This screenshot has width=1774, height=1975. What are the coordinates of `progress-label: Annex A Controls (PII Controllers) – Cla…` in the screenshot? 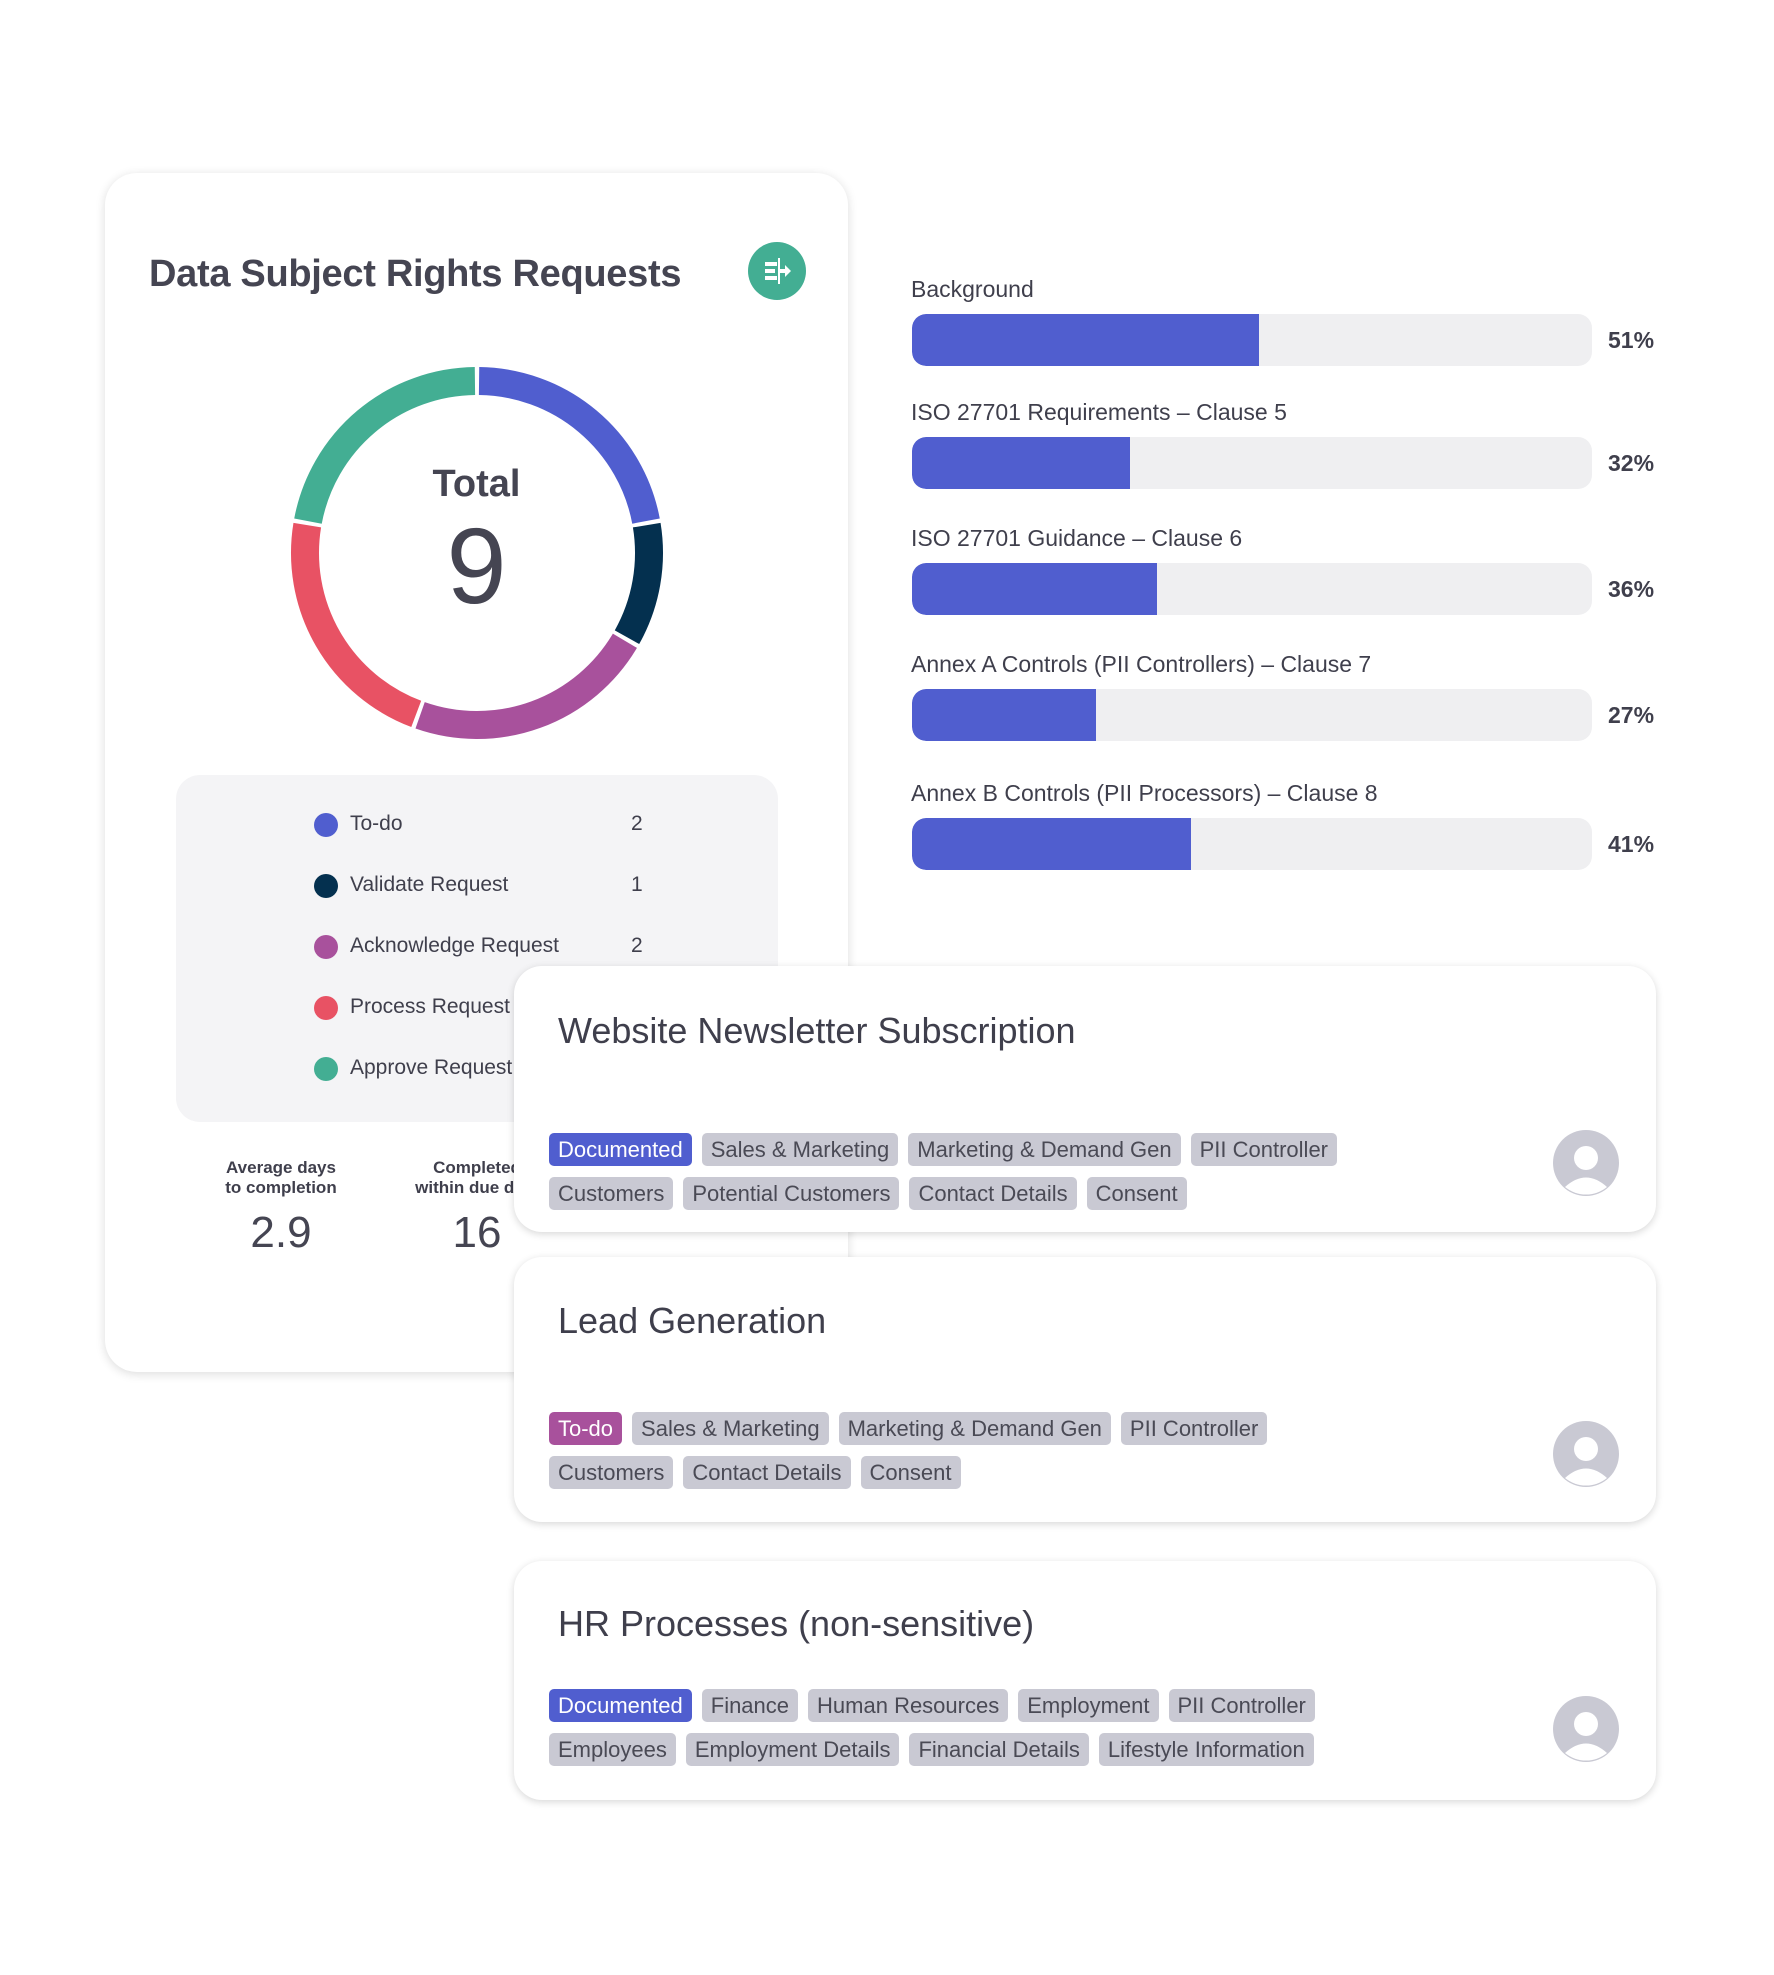 It's located at (1141, 664).